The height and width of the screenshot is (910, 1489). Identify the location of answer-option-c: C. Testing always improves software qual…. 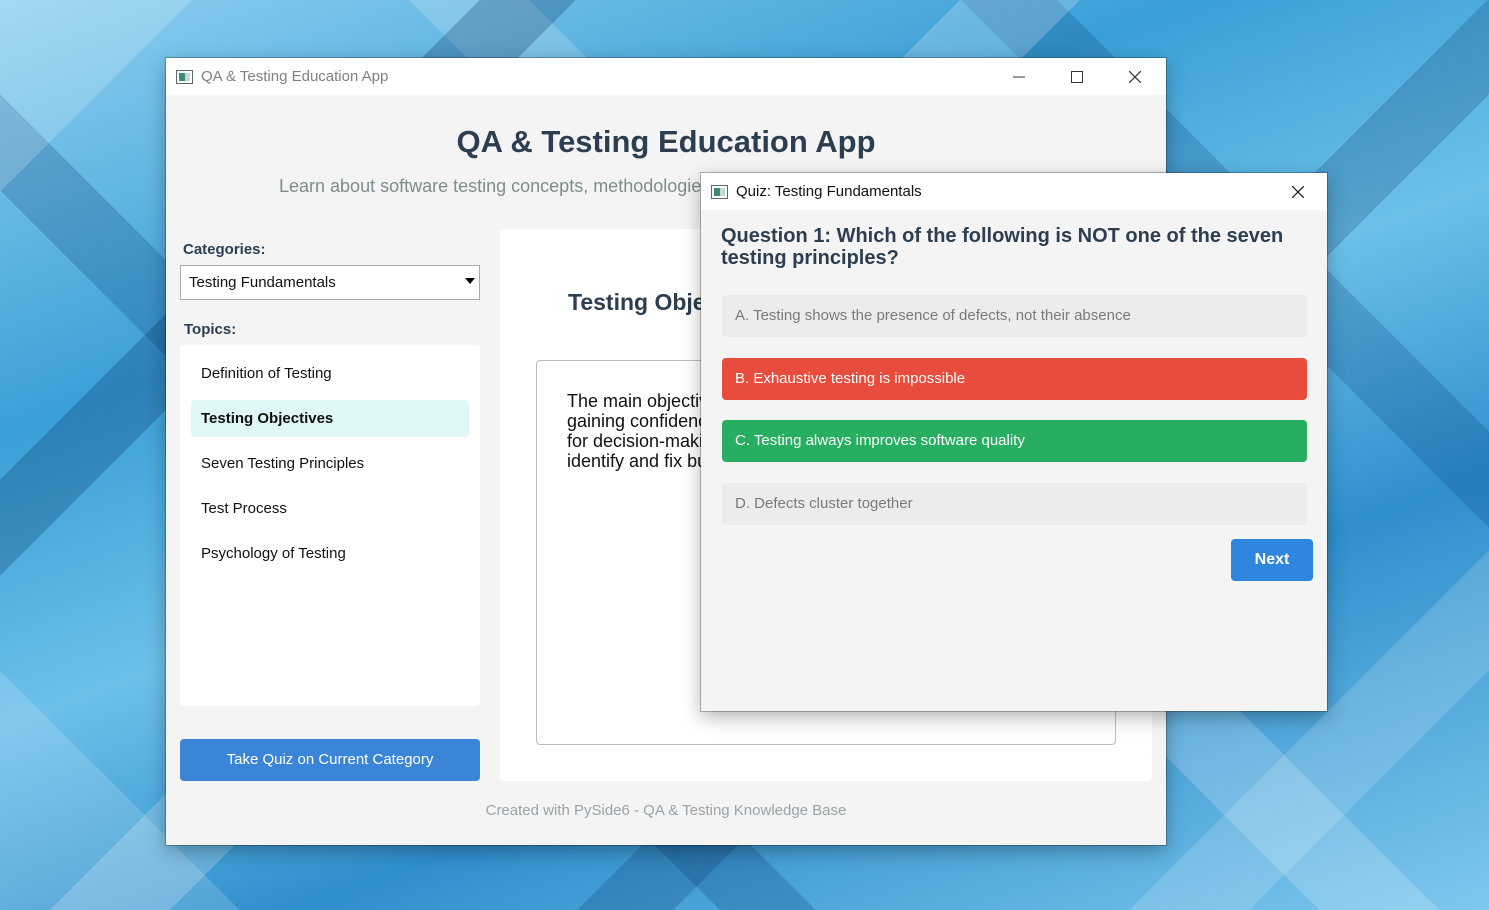
(1014, 441).